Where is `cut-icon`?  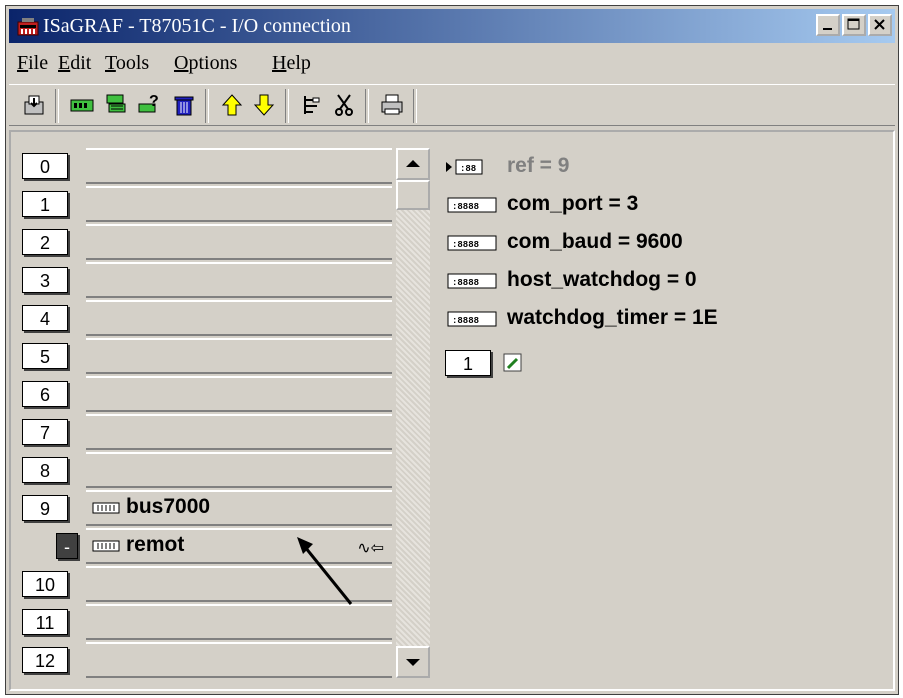 cut-icon is located at coordinates (344, 105).